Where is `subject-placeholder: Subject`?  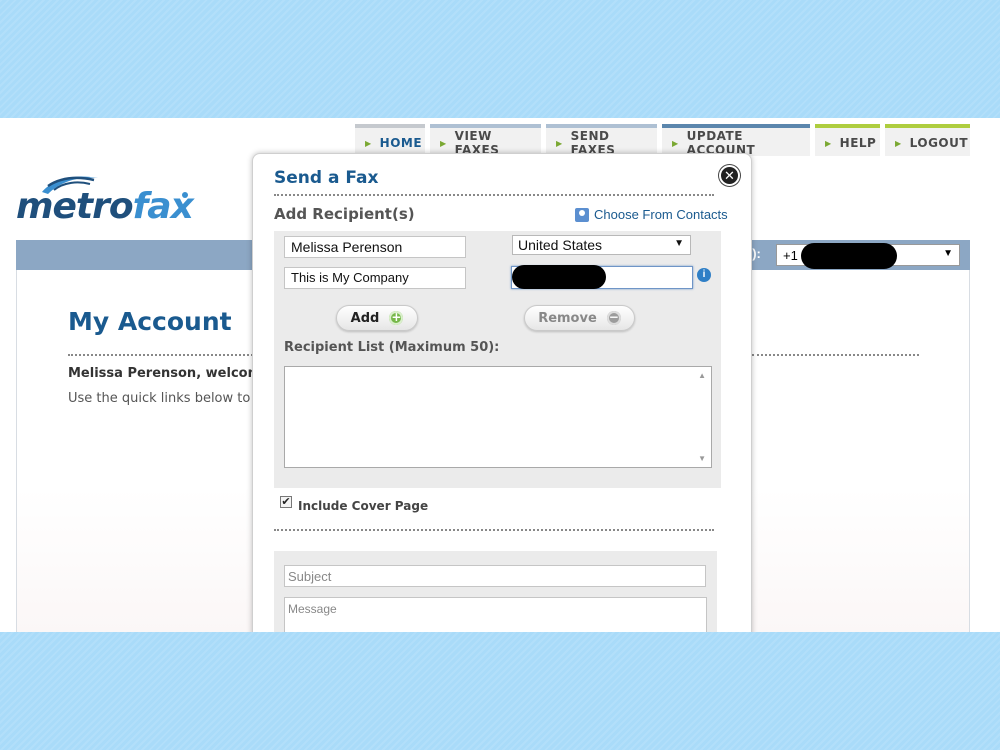
subject-placeholder: Subject is located at coordinates (310, 576).